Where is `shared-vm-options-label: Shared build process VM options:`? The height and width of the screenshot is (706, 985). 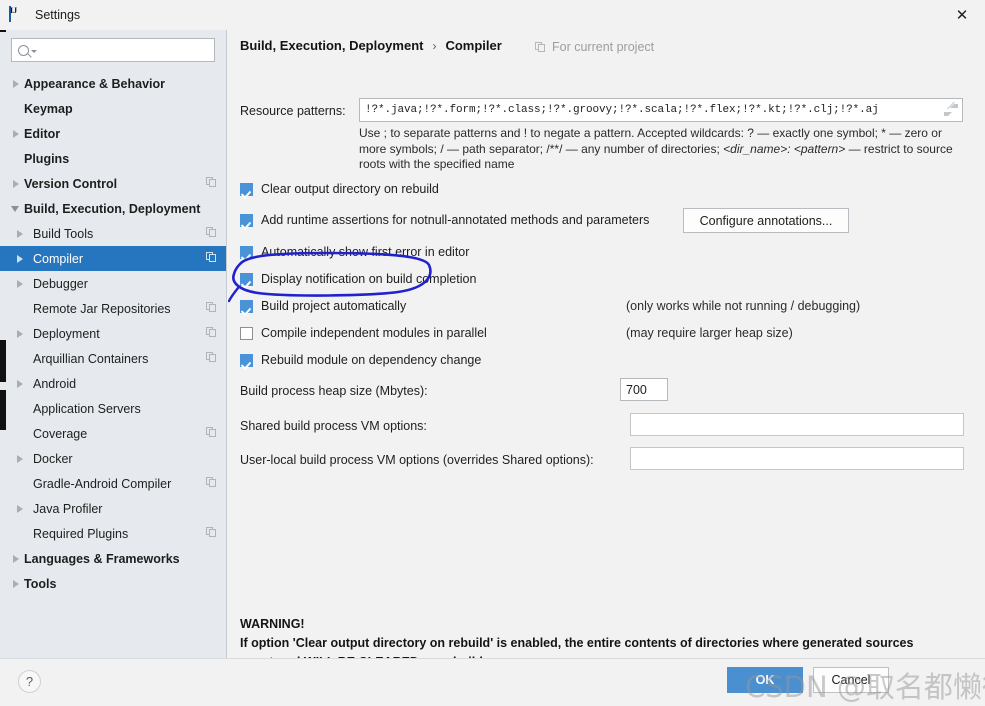 shared-vm-options-label: Shared build process VM options: is located at coordinates (333, 426).